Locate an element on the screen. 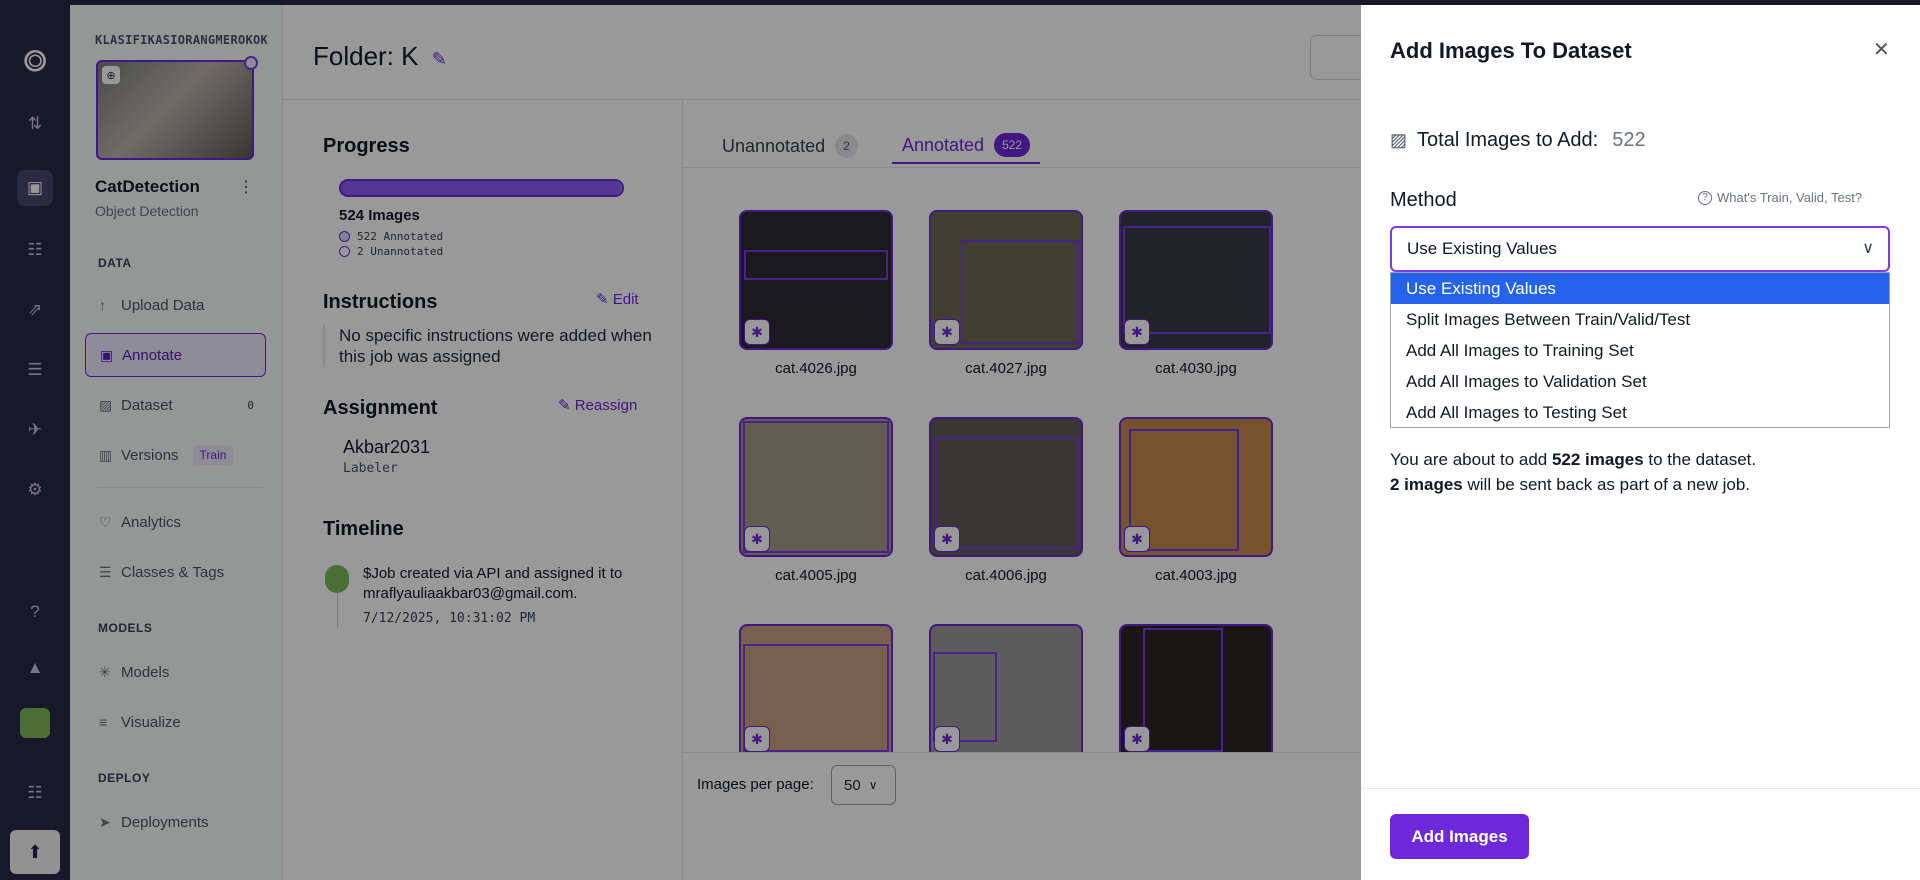  summary-sendback-text: will be sent back as part of a new job. is located at coordinates (1606, 484).